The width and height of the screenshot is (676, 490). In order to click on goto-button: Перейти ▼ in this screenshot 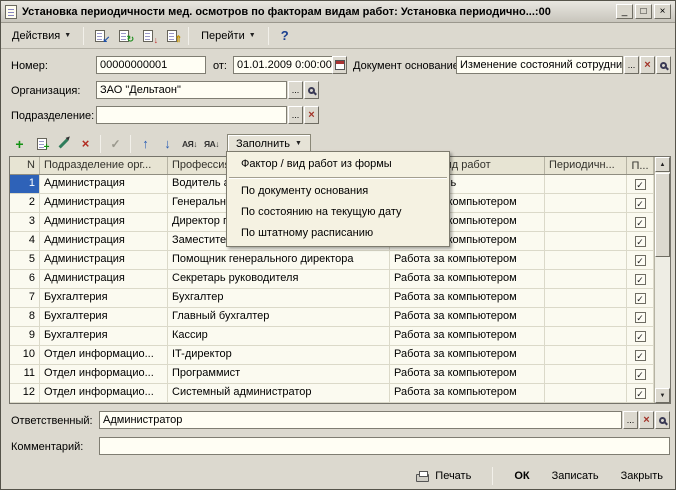, I will do `click(228, 36)`.